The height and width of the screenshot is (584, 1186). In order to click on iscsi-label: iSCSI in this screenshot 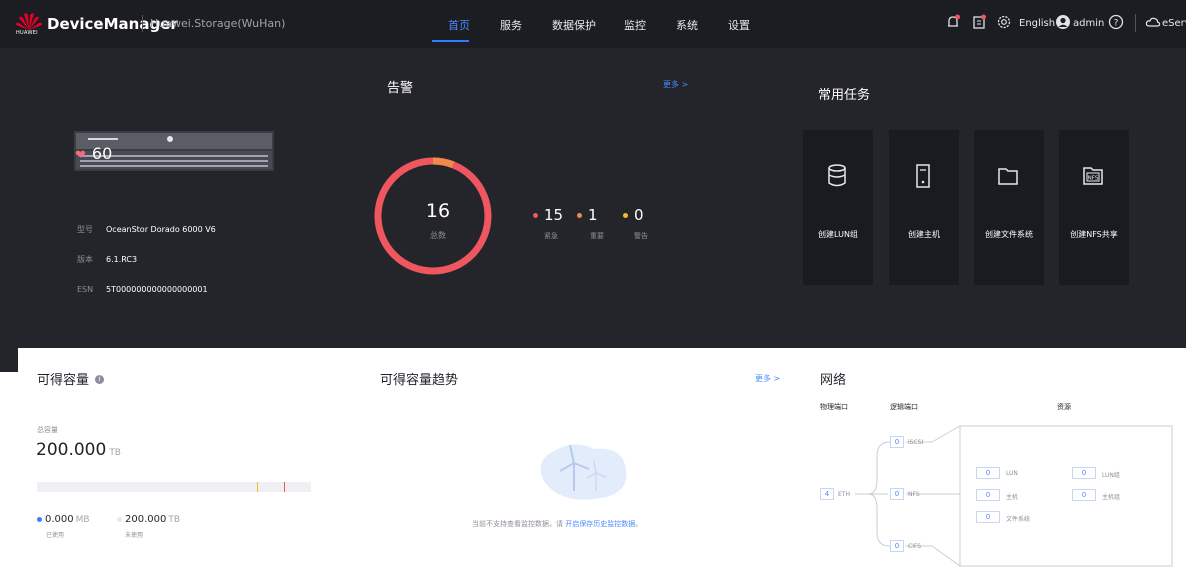, I will do `click(916, 442)`.